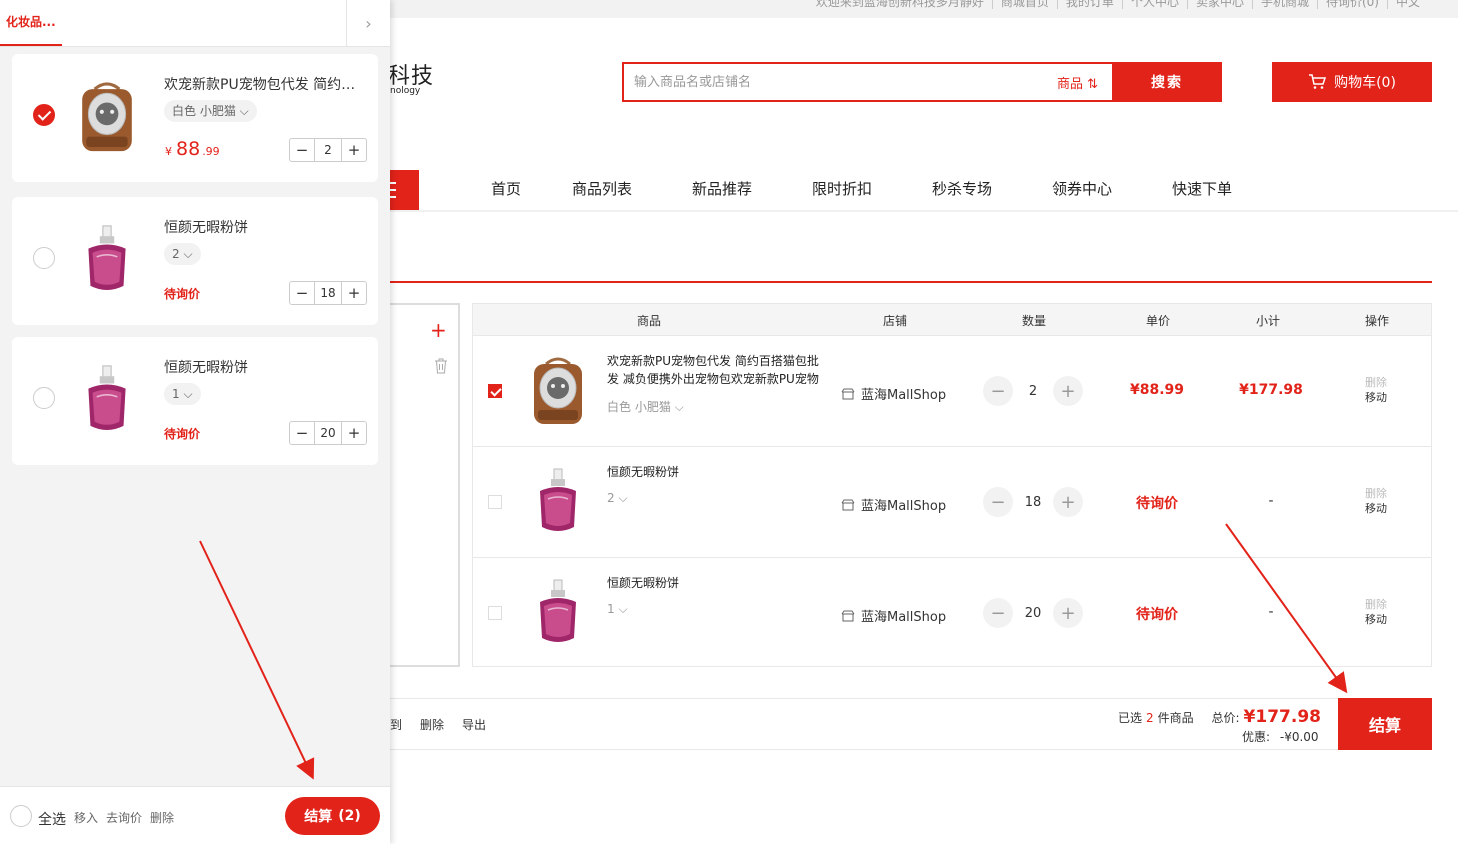 The height and width of the screenshot is (844, 1458). I want to click on select-all-radio, so click(21, 816).